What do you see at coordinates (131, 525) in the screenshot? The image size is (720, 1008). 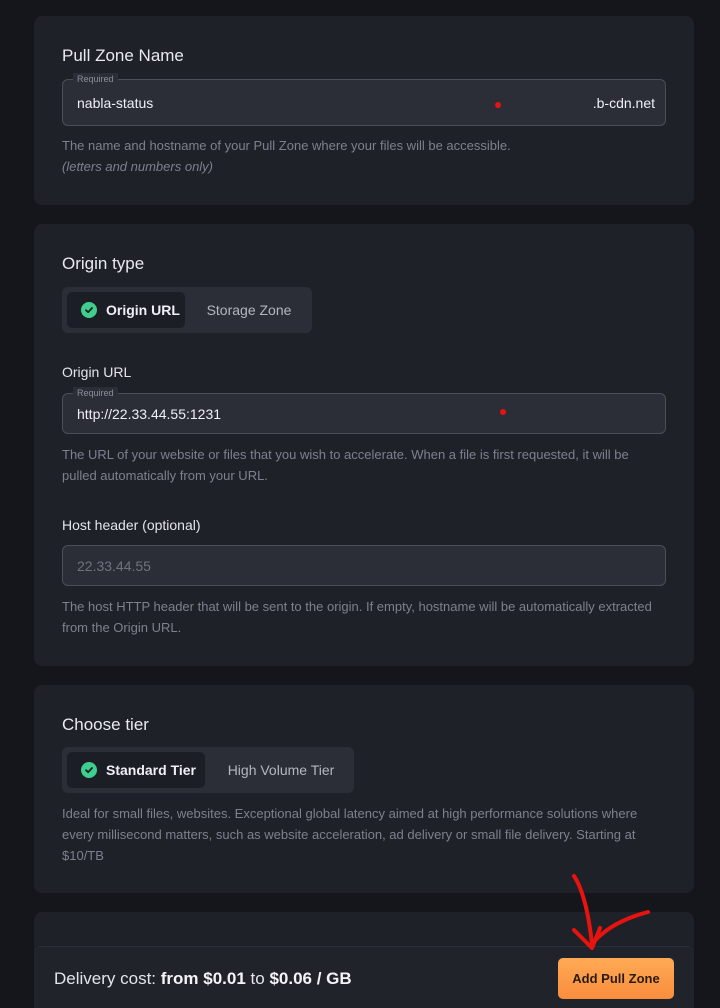 I see `host-header-label: Host header (optional)` at bounding box center [131, 525].